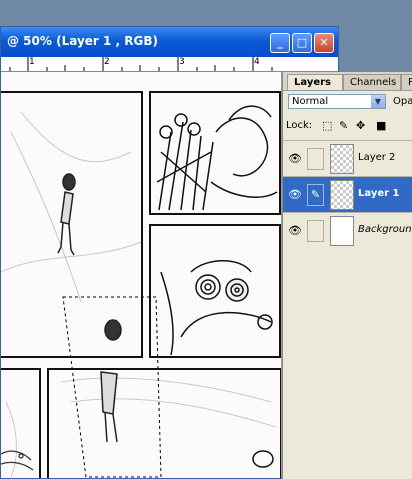 This screenshot has width=412, height=479. Describe the element at coordinates (406, 82) in the screenshot. I see `tab-paths: P` at that location.